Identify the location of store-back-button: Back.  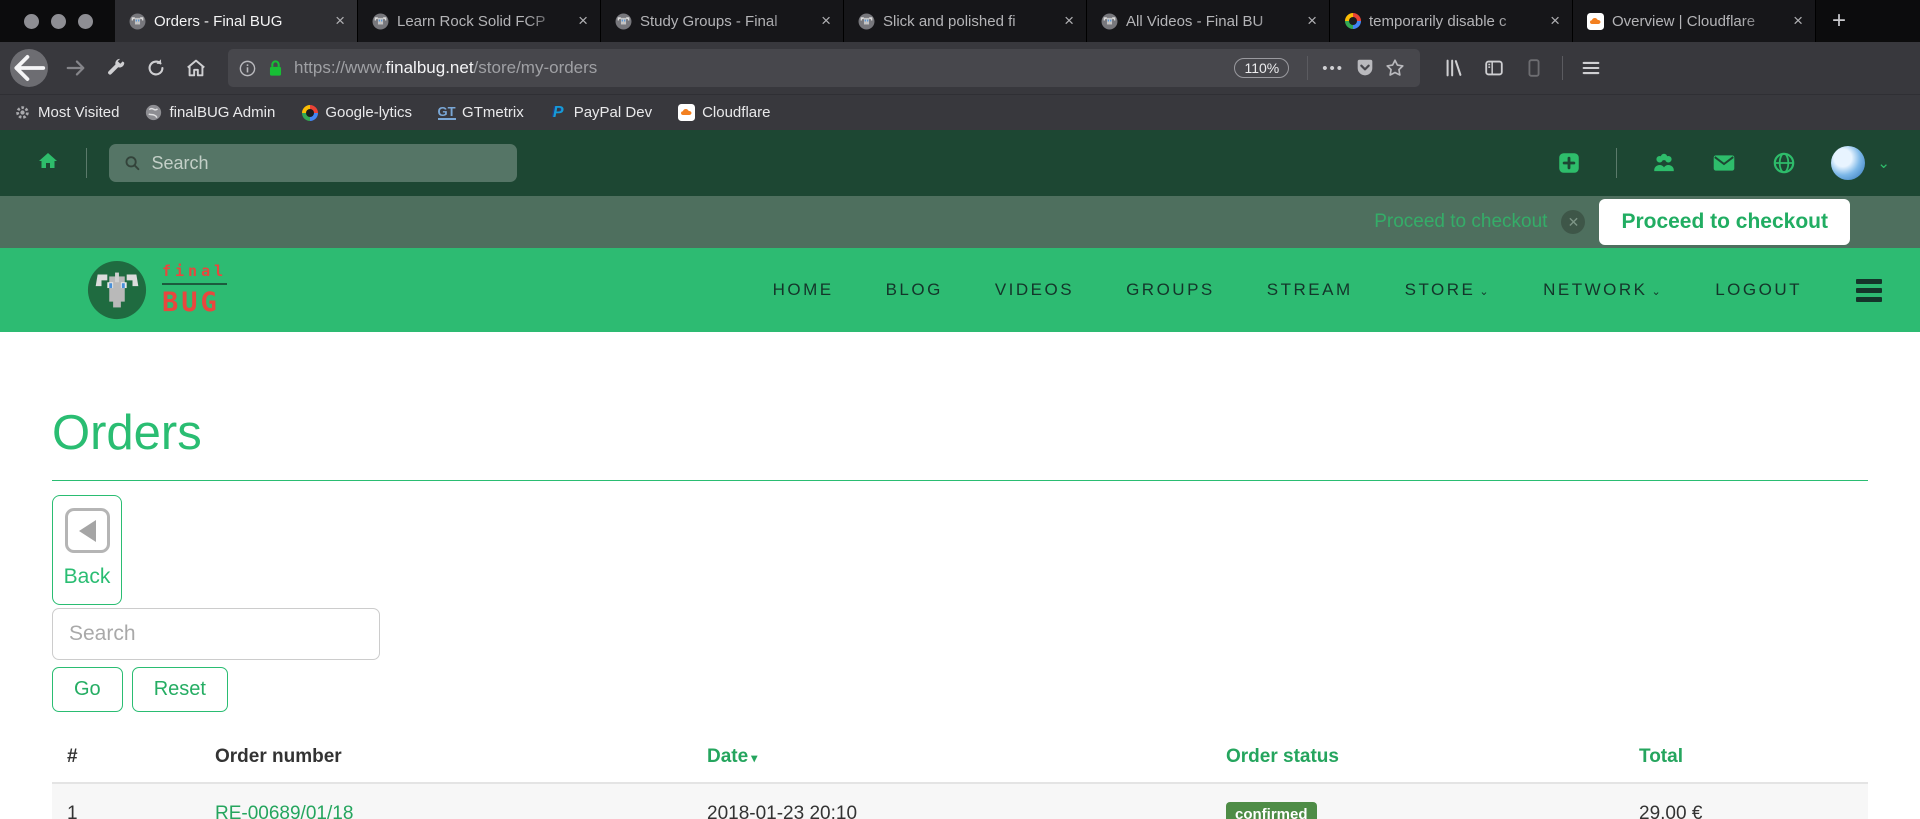
(87, 550).